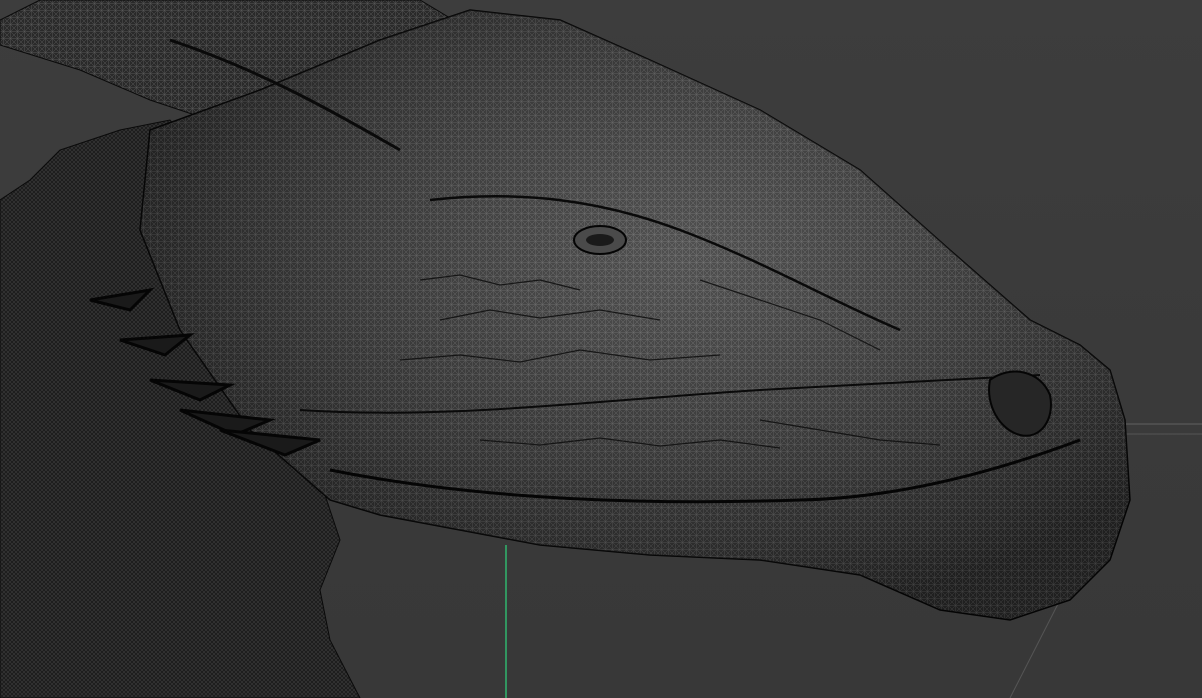 This screenshot has width=1202, height=698. Describe the element at coordinates (600, 240) in the screenshot. I see `eye-pupil` at that location.